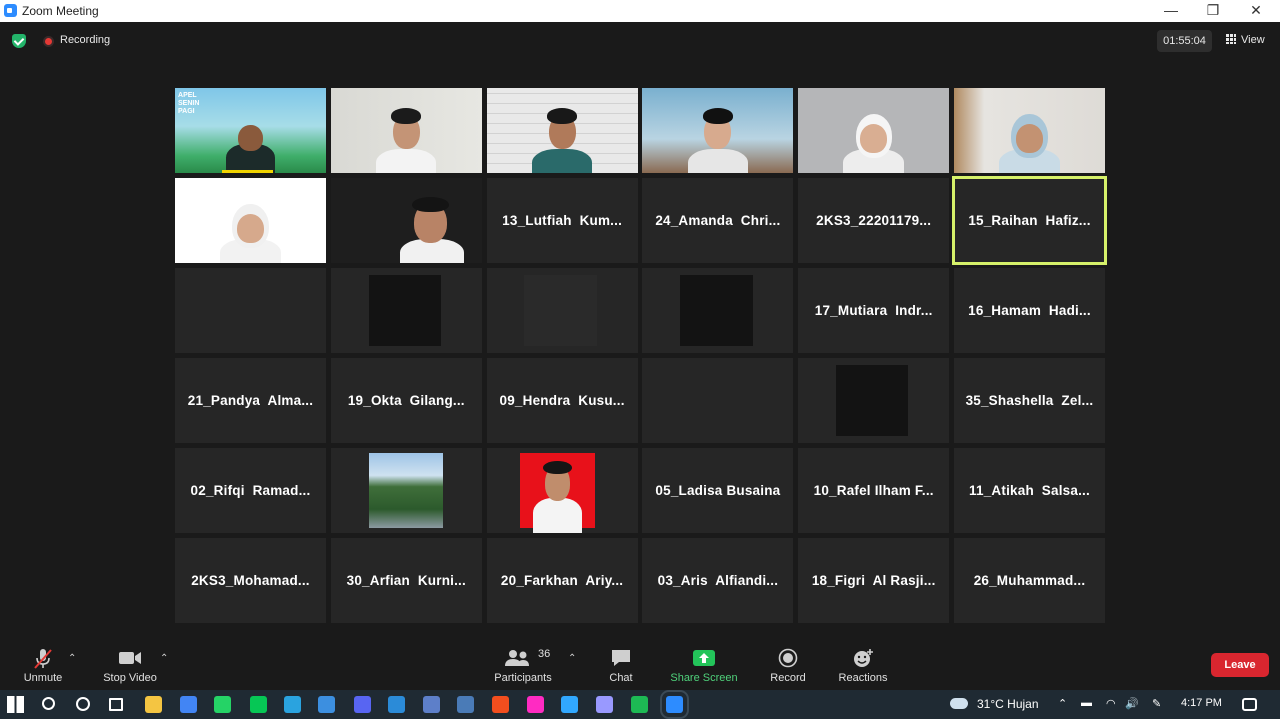 The height and width of the screenshot is (719, 1280). Describe the element at coordinates (1156, 703) in the screenshot. I see `pen-icon: ✎` at that location.